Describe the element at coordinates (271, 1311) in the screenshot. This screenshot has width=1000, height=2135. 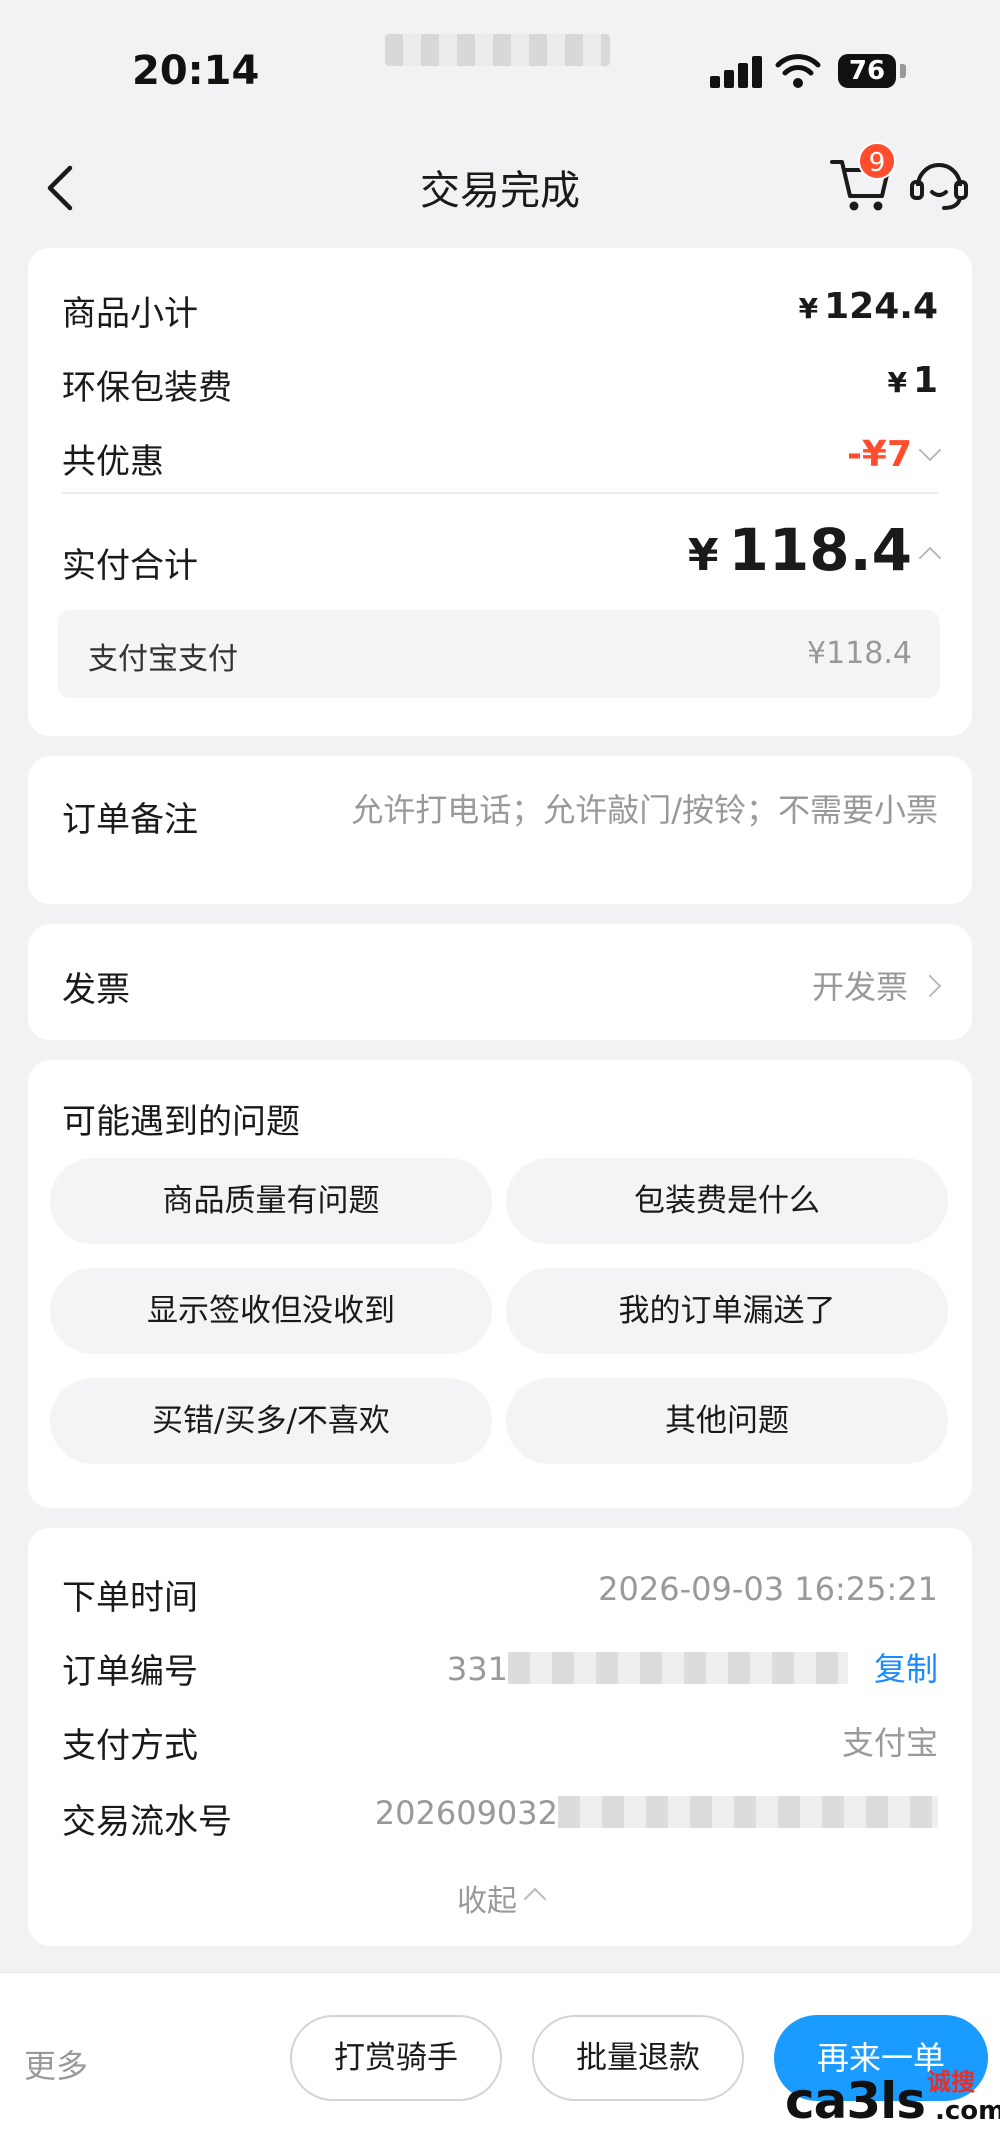
I see `faq-button-not-received: 显示签收但没收到` at that location.